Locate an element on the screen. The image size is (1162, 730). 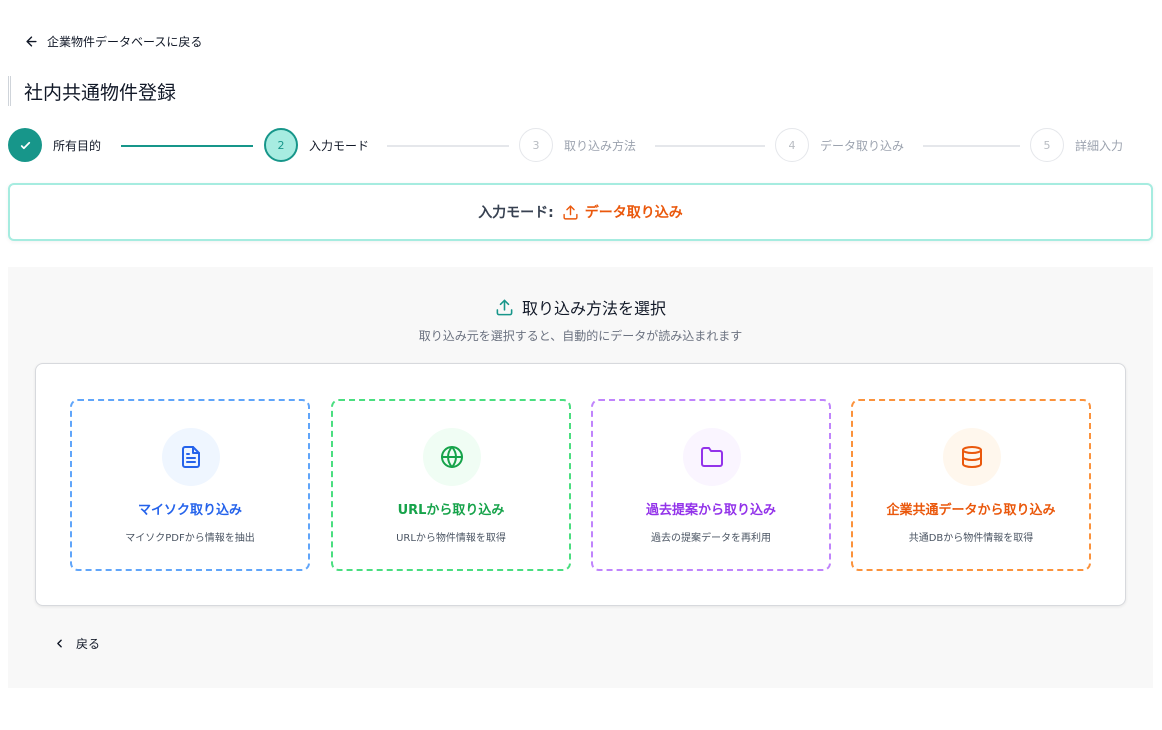
step-3: 3 取り込み方法 is located at coordinates (577, 145).